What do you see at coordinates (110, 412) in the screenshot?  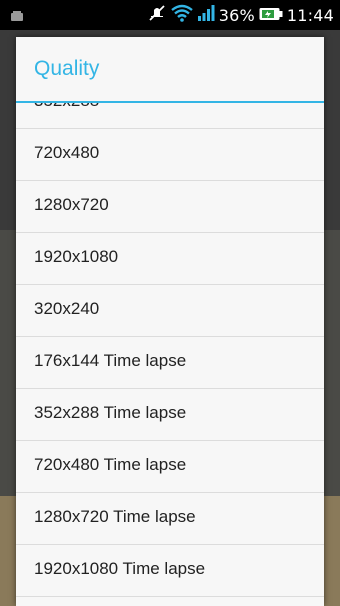 I see `list-item-label: 352x288 Time lapse` at bounding box center [110, 412].